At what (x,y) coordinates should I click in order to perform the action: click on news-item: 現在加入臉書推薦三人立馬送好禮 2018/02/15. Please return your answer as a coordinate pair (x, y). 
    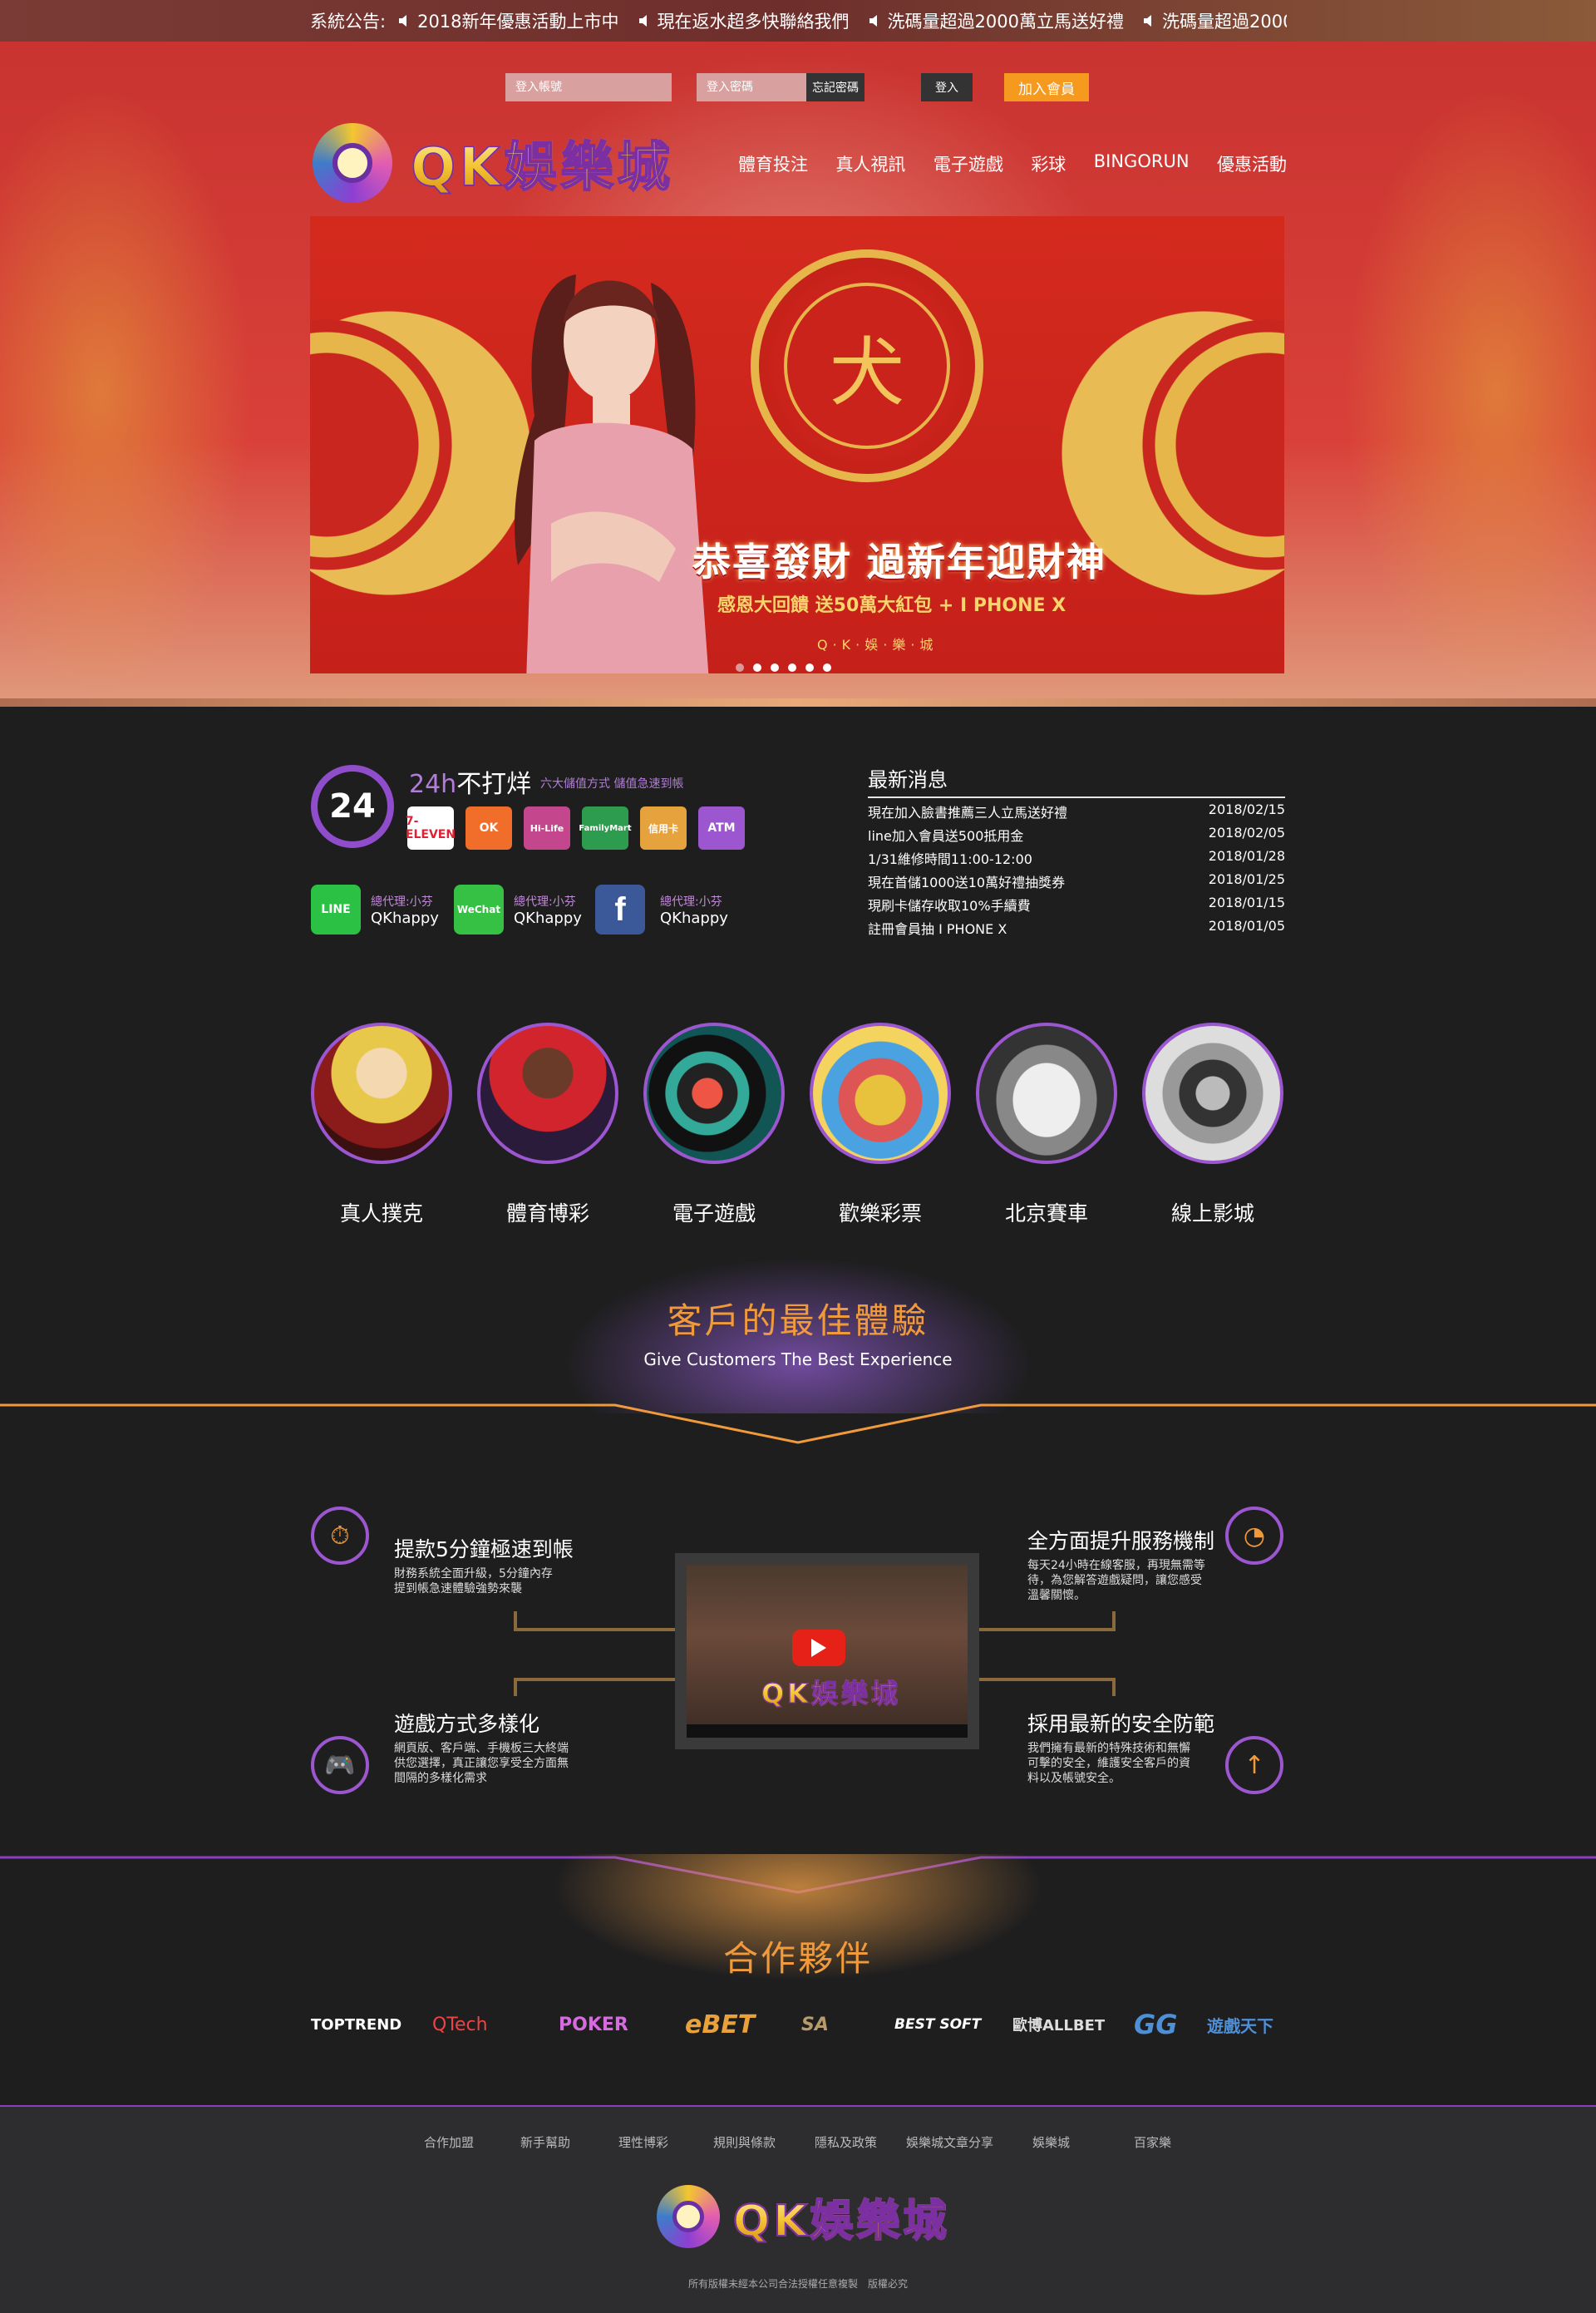
    Looking at the image, I should click on (1076, 813).